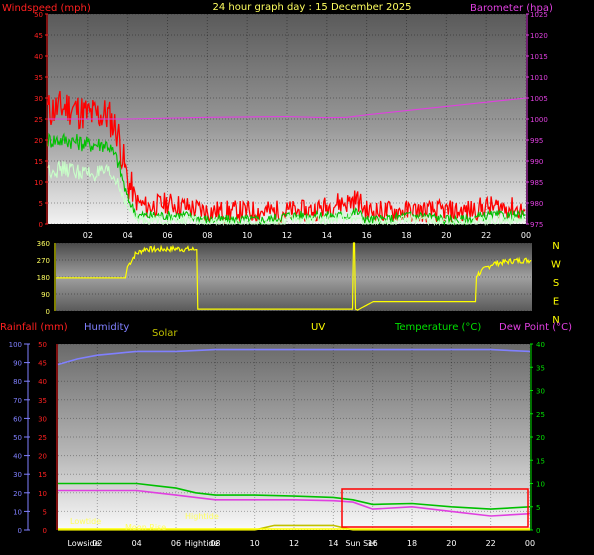 The height and width of the screenshot is (555, 594). What do you see at coordinates (437, 327) in the screenshot?
I see `legend-temperature: Temperature (°C)` at bounding box center [437, 327].